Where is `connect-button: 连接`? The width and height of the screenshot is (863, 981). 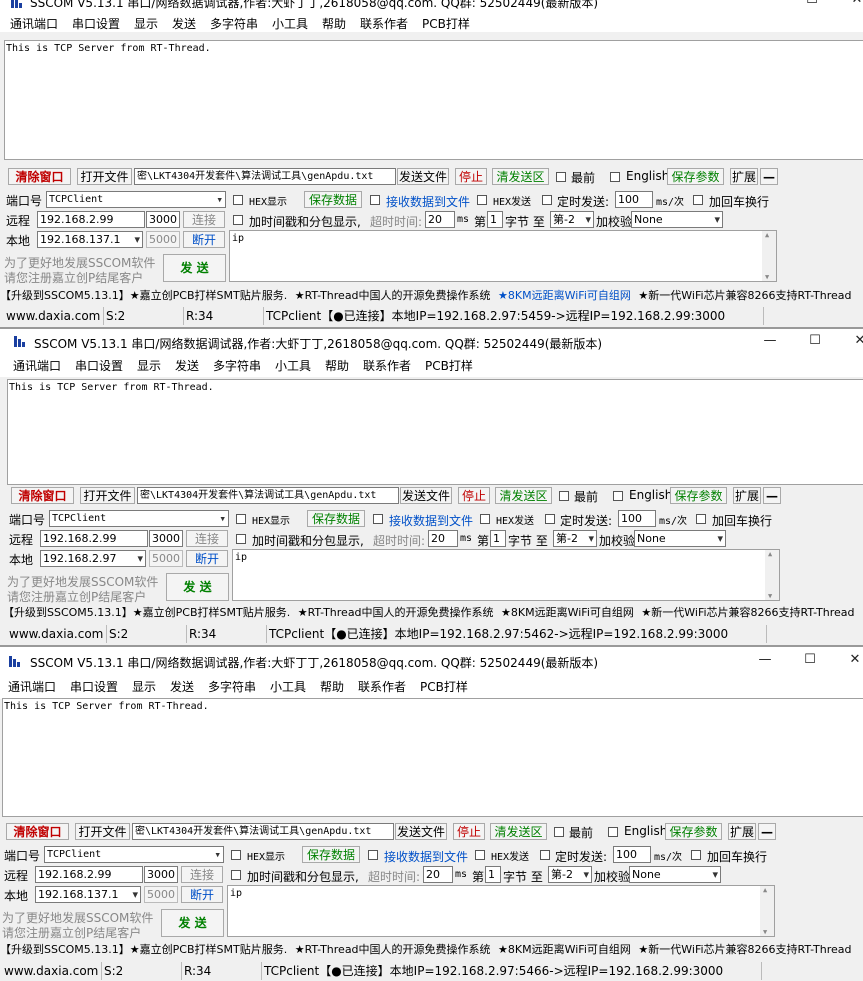
connect-button: 连接 is located at coordinates (207, 538).